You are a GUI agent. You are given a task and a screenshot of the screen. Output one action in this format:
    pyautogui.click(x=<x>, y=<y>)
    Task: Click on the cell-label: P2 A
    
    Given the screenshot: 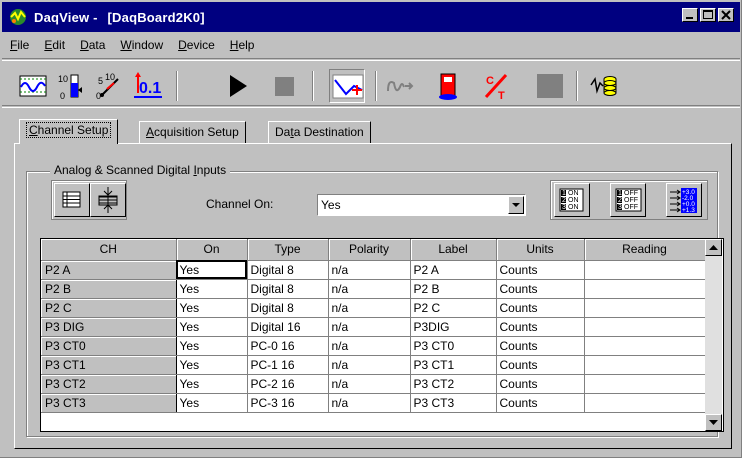 What is the action you would take?
    pyautogui.click(x=453, y=270)
    